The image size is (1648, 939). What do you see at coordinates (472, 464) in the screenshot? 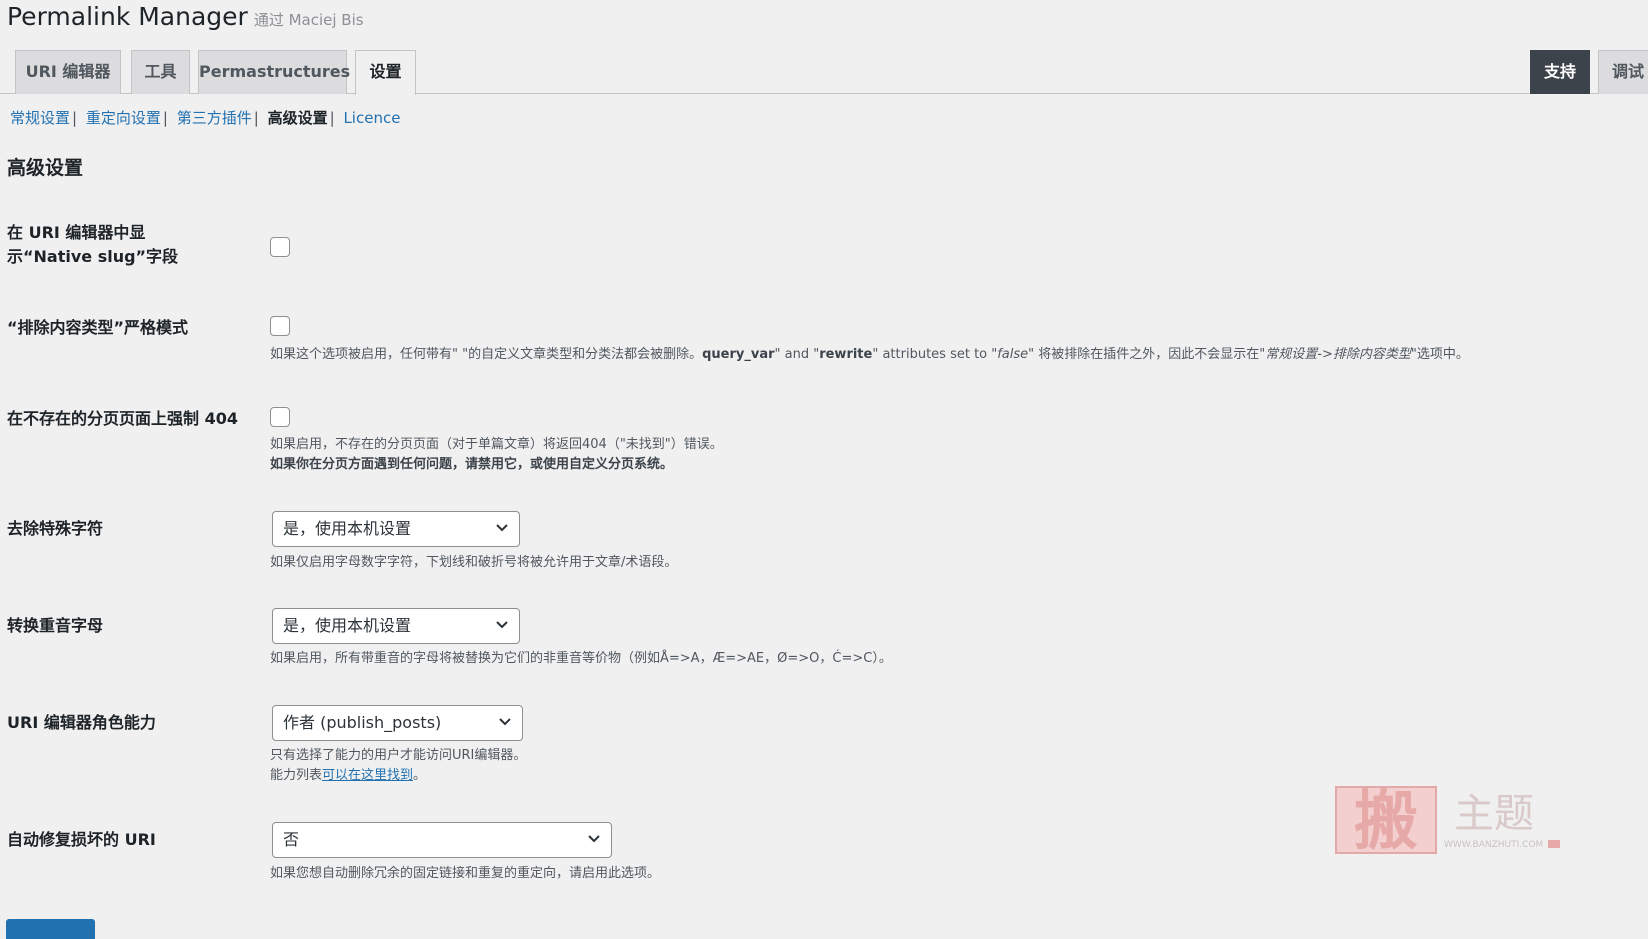
I see `force-404-description-bold: 如果你在分页方面遇到任何问题，请禁用它，或使用自定义分页系统。` at bounding box center [472, 464].